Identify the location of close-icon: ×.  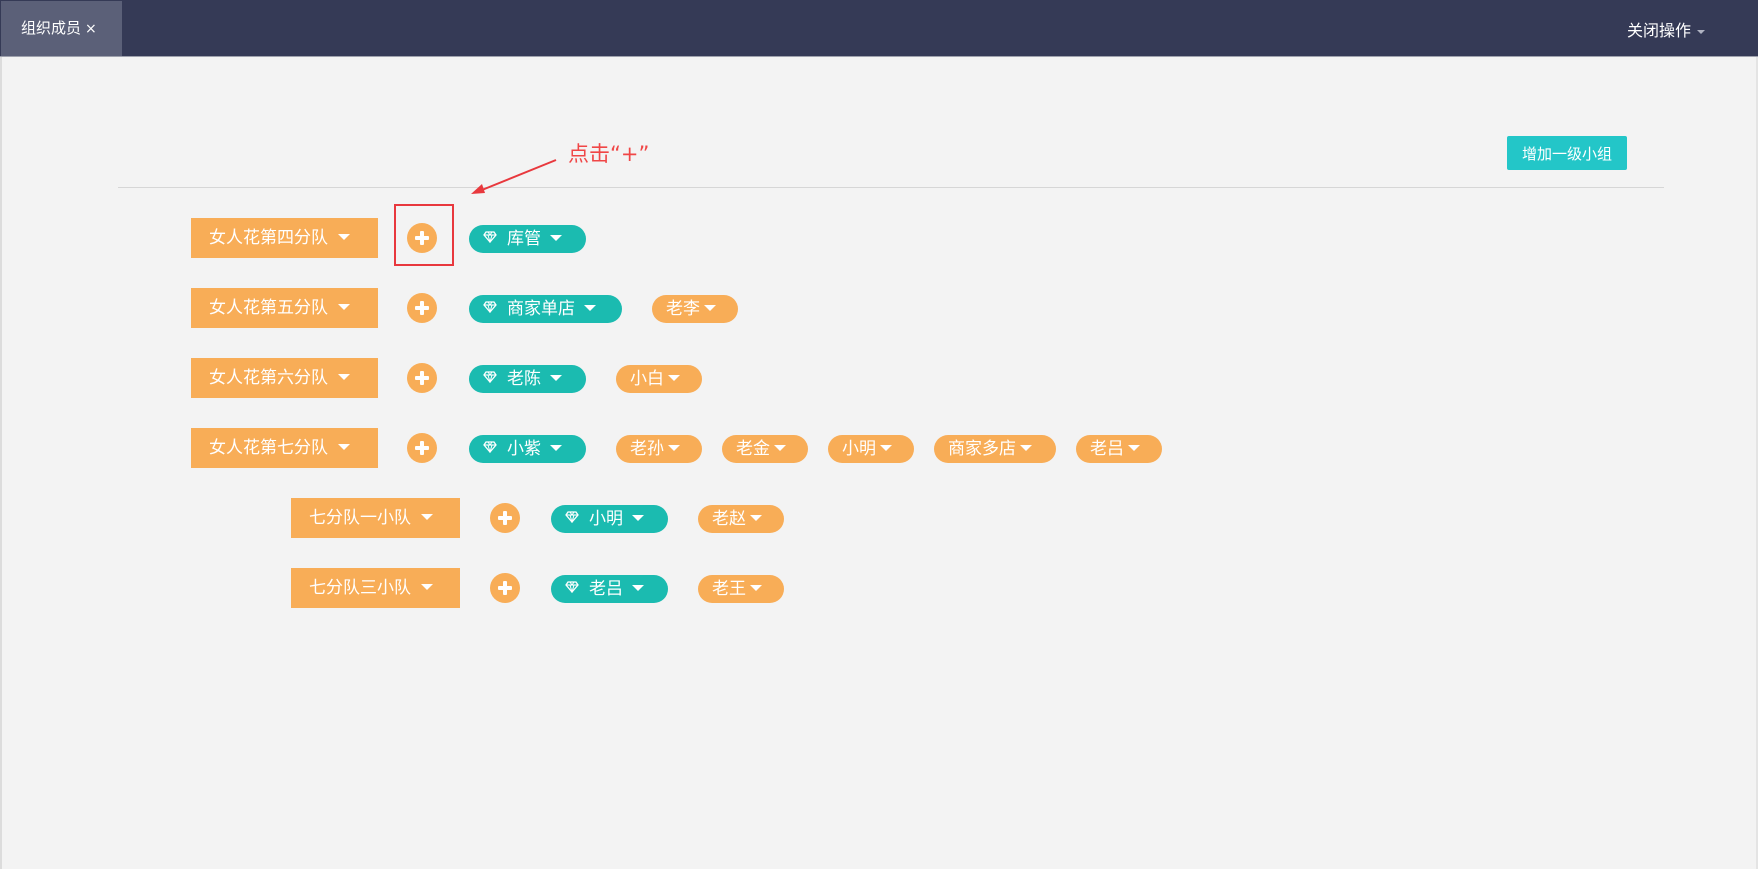
(91, 29).